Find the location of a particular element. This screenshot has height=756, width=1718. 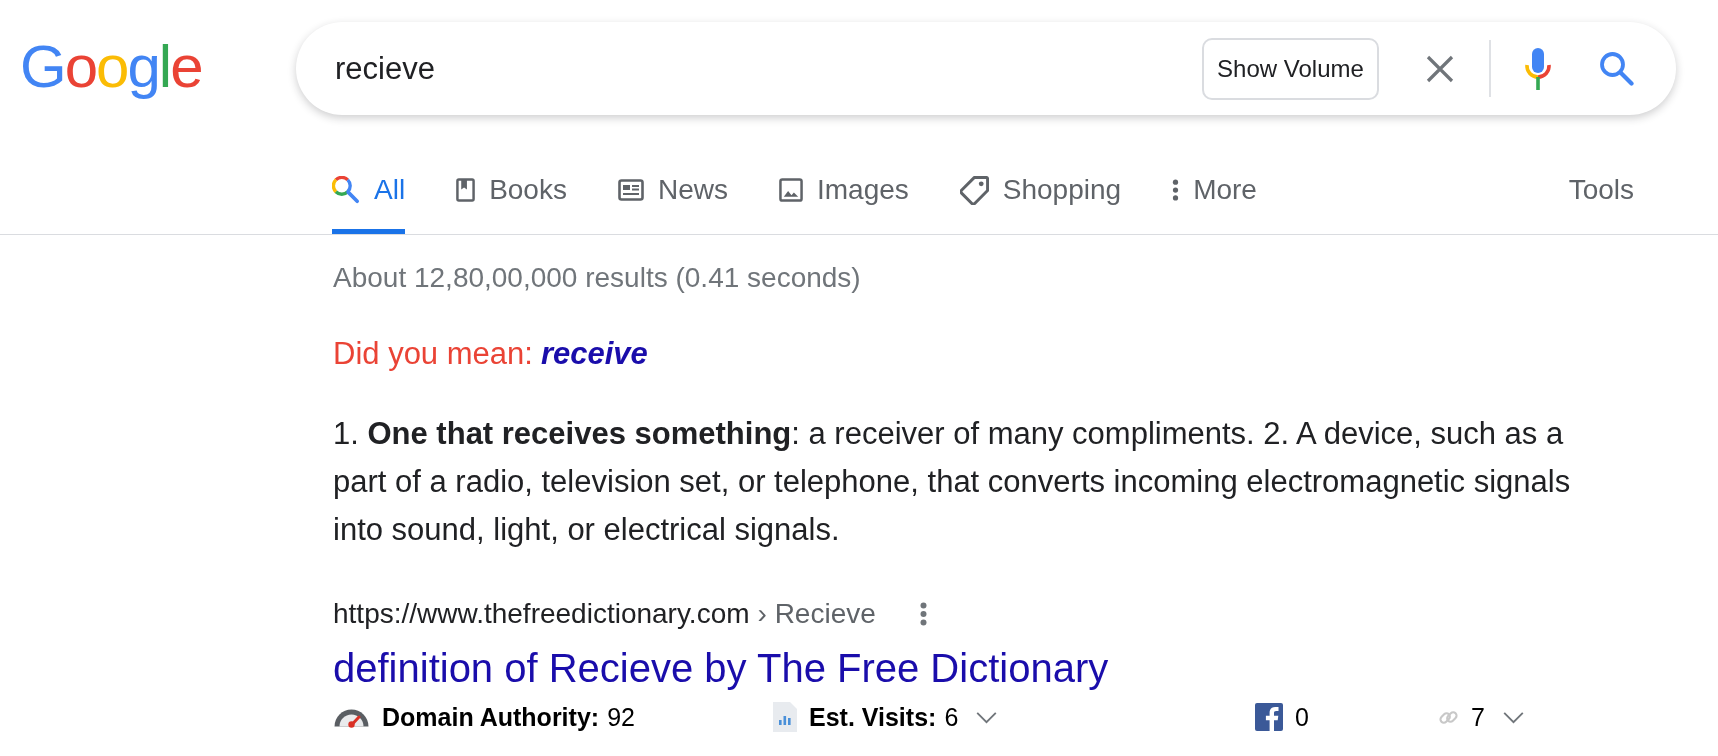

metric-label: Domain Authority: is located at coordinates (491, 717).